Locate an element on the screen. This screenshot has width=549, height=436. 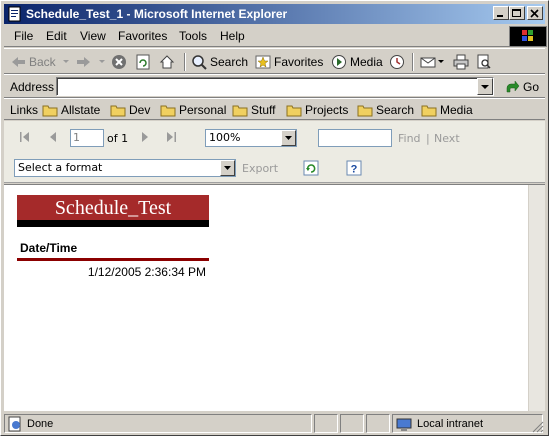
windows-logo is located at coordinates (528, 36).